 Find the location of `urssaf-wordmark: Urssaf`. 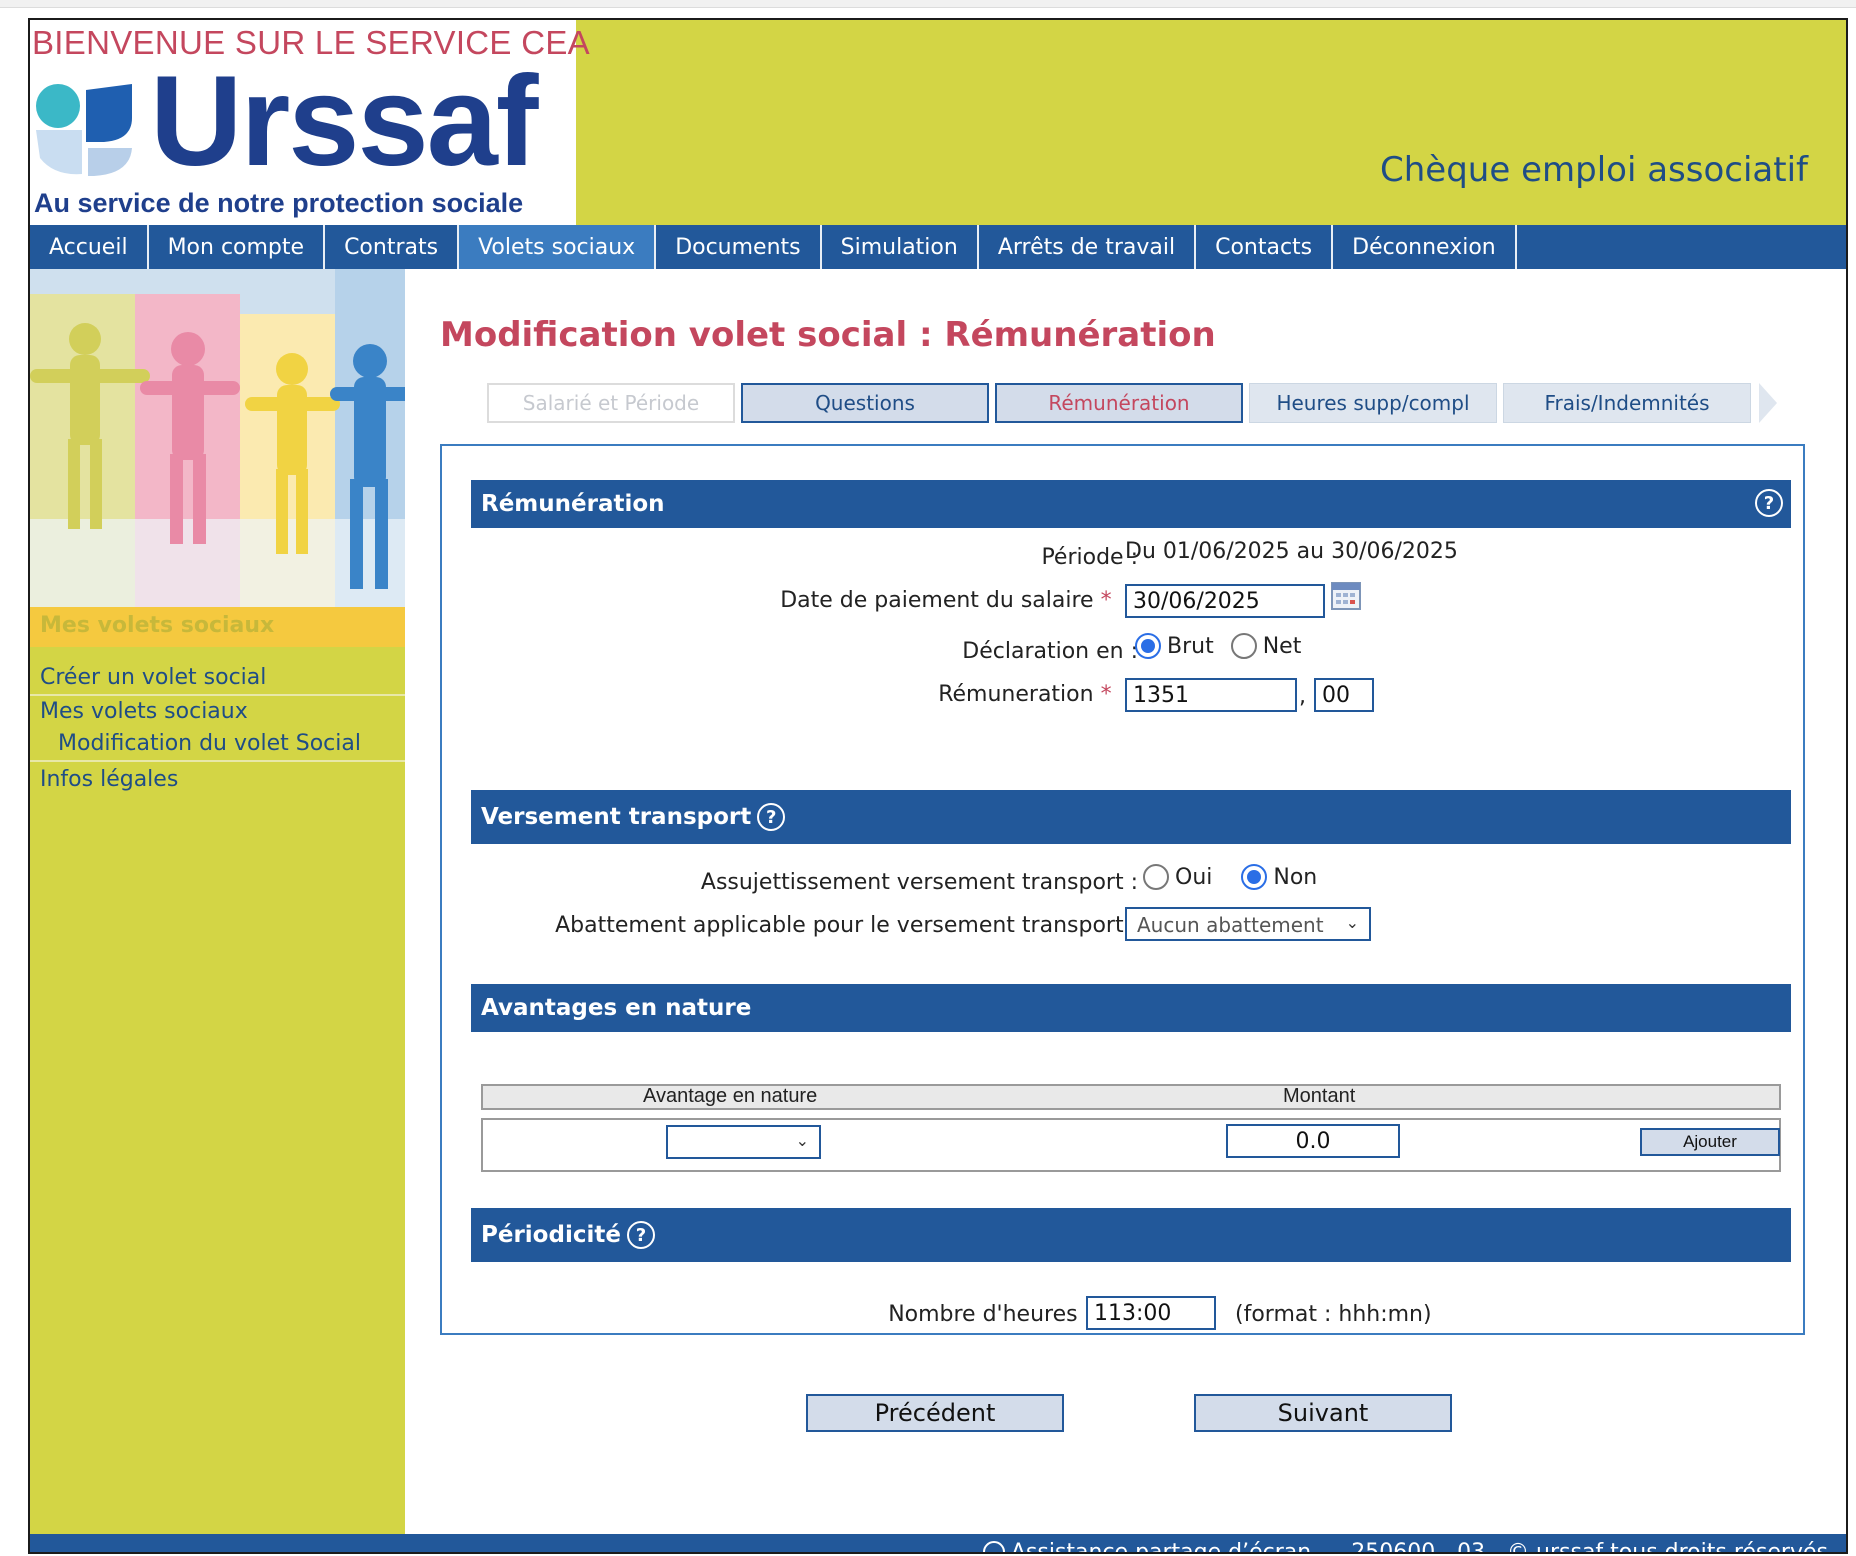

urssaf-wordmark: Urssaf is located at coordinates (344, 121).